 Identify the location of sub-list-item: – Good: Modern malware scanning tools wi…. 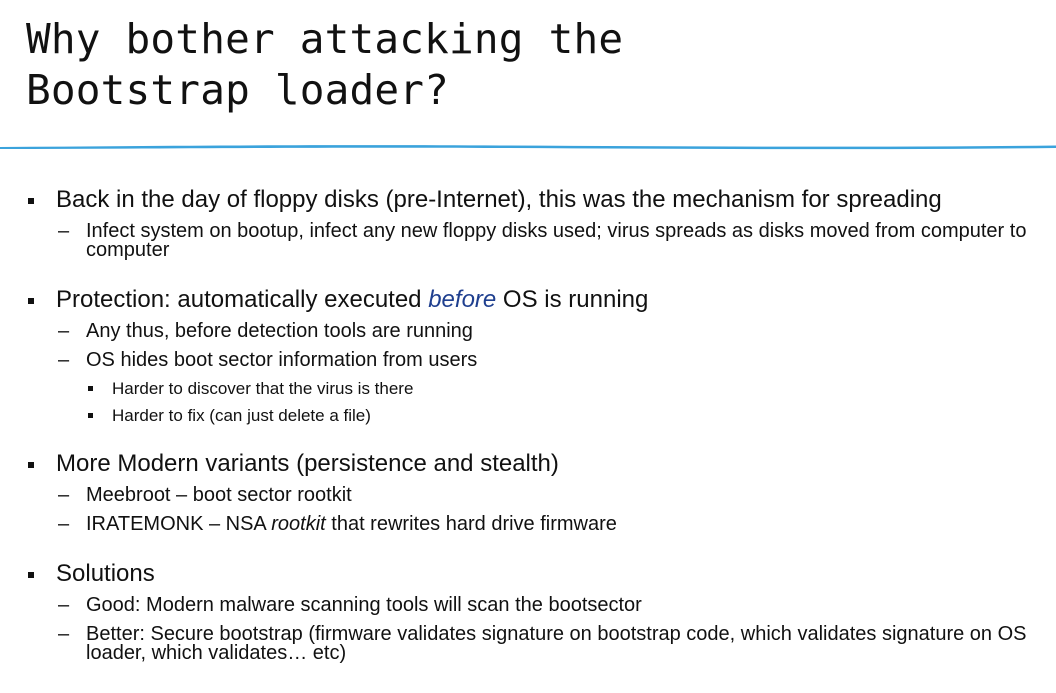
(536, 605).